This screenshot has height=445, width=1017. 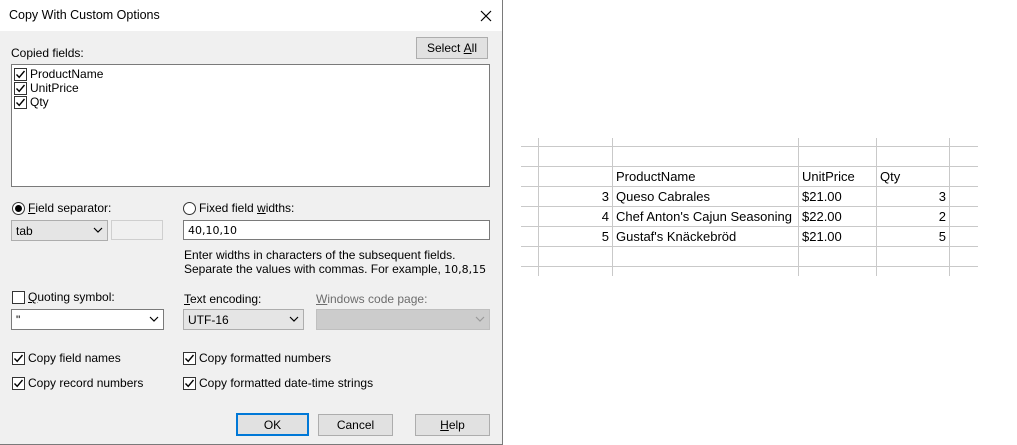 I want to click on close-button, so click(x=486, y=15).